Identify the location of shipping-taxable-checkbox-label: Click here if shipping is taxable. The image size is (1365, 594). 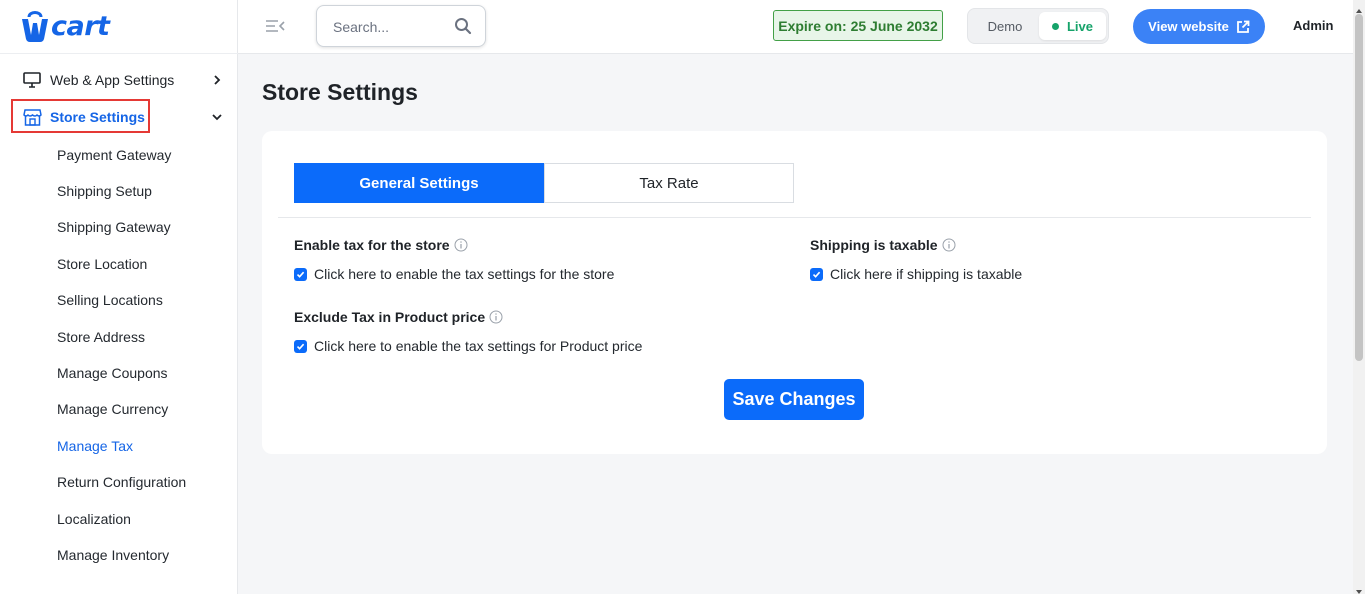
(926, 274).